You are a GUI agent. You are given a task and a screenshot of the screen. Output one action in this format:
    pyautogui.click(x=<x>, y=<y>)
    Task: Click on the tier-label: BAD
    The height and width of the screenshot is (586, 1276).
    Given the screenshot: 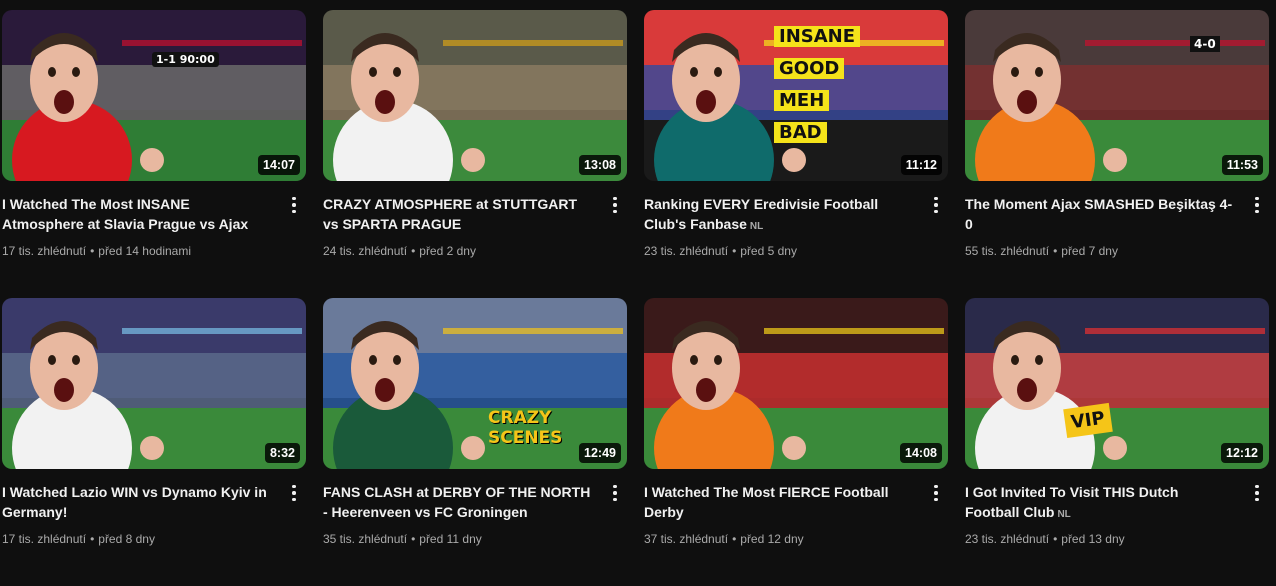 What is the action you would take?
    pyautogui.click(x=800, y=132)
    